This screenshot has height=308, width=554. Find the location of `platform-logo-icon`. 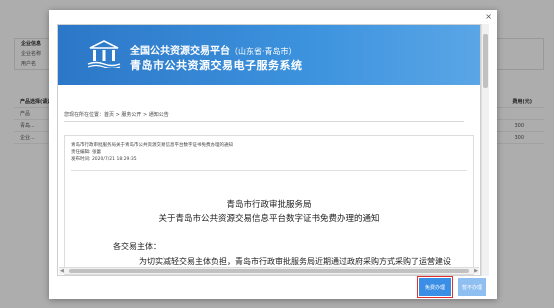

platform-logo-icon is located at coordinates (104, 54).